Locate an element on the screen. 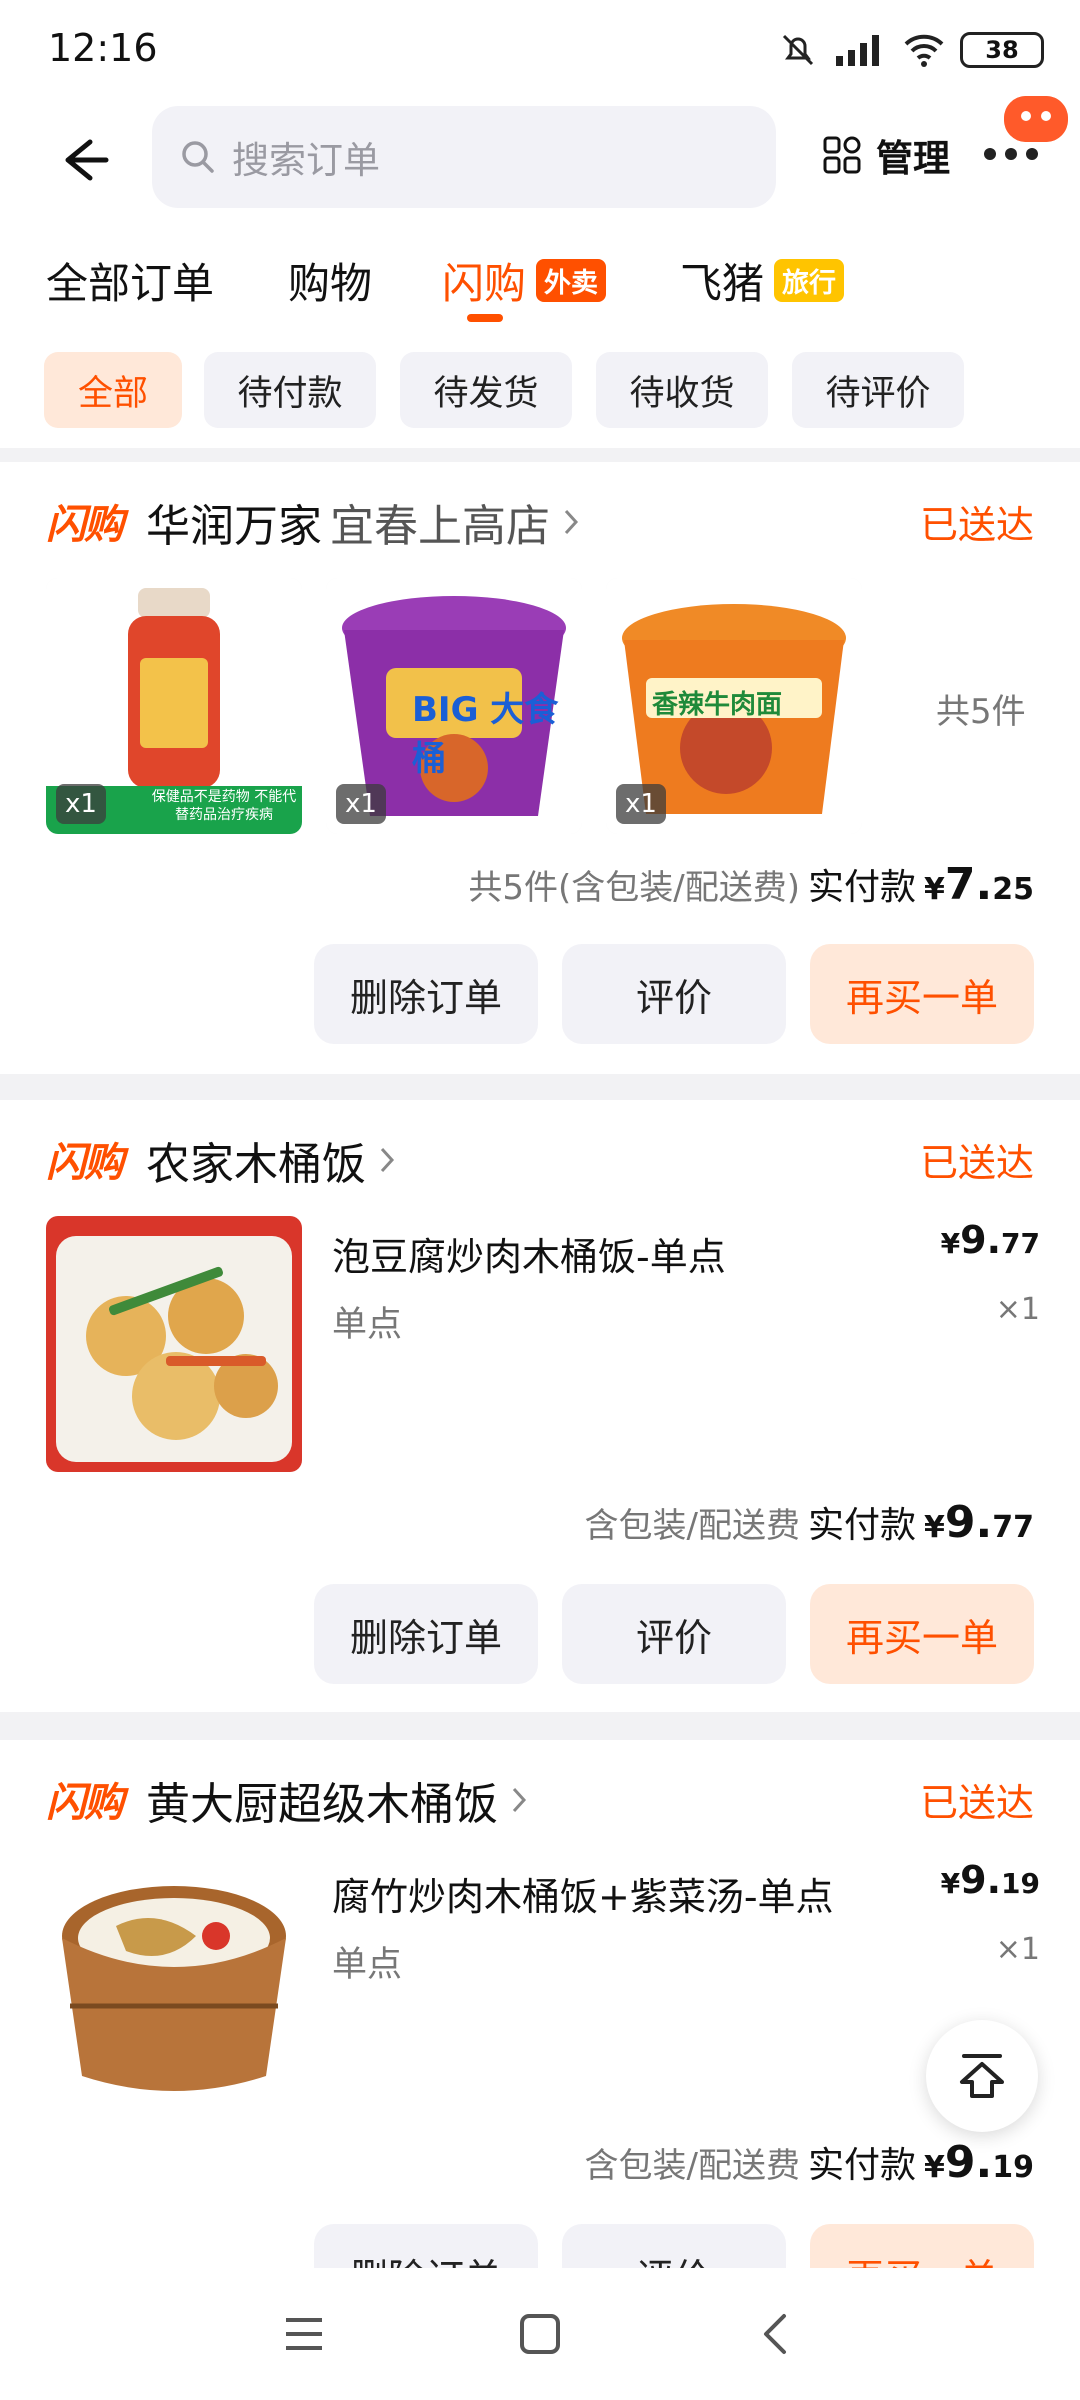 The width and height of the screenshot is (1080, 2400). system-nav-bar is located at coordinates (540, 2334).